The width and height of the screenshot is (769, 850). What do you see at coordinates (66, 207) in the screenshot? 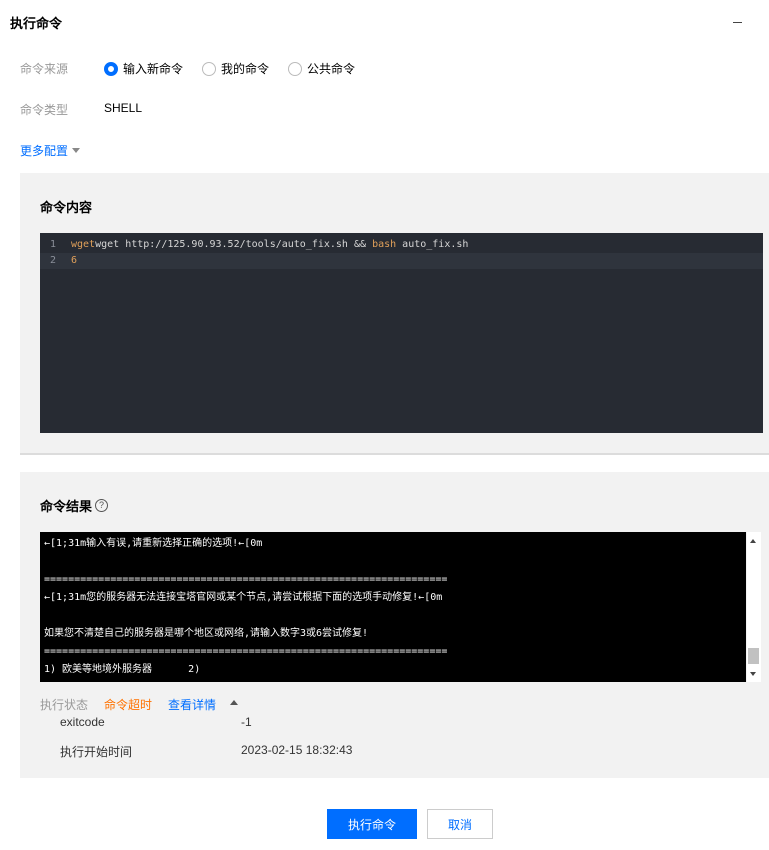
I see `command-content-title: 命令内容` at bounding box center [66, 207].